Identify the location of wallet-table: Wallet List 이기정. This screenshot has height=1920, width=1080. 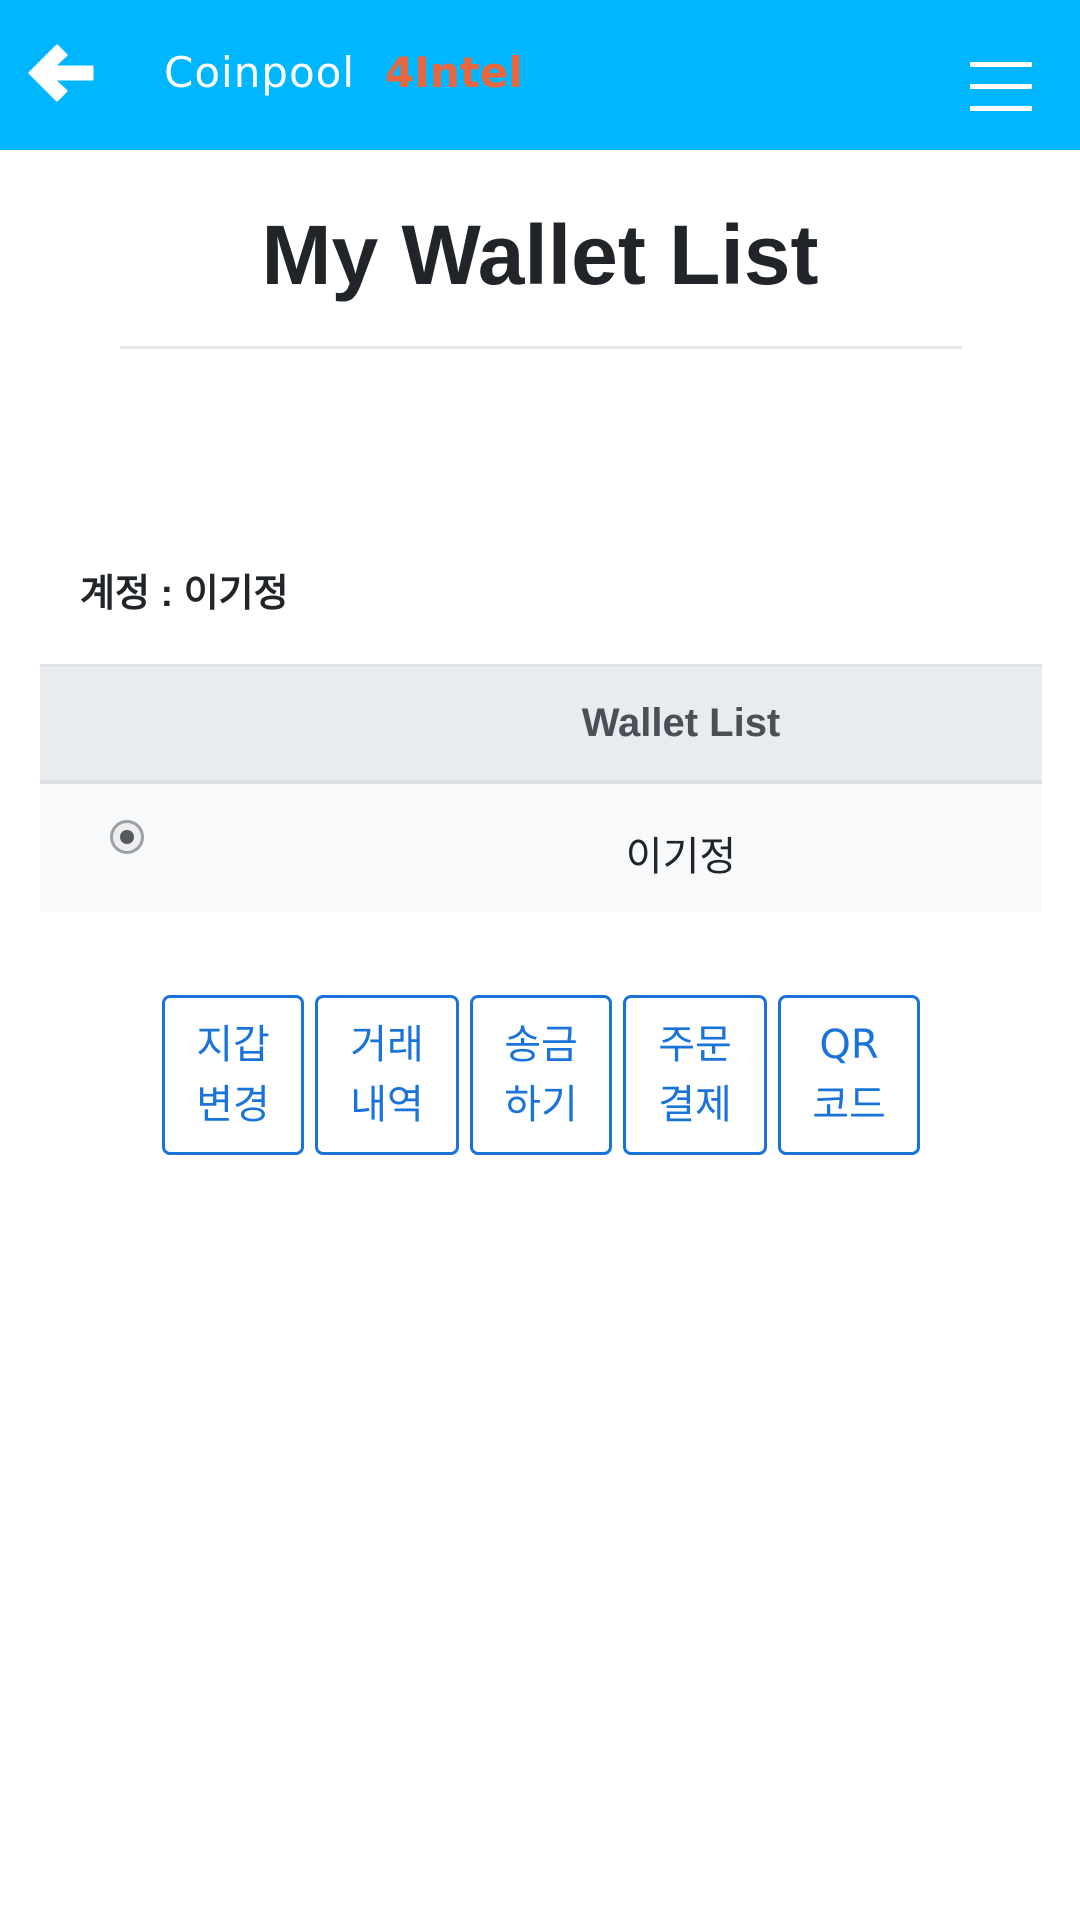
(541, 788).